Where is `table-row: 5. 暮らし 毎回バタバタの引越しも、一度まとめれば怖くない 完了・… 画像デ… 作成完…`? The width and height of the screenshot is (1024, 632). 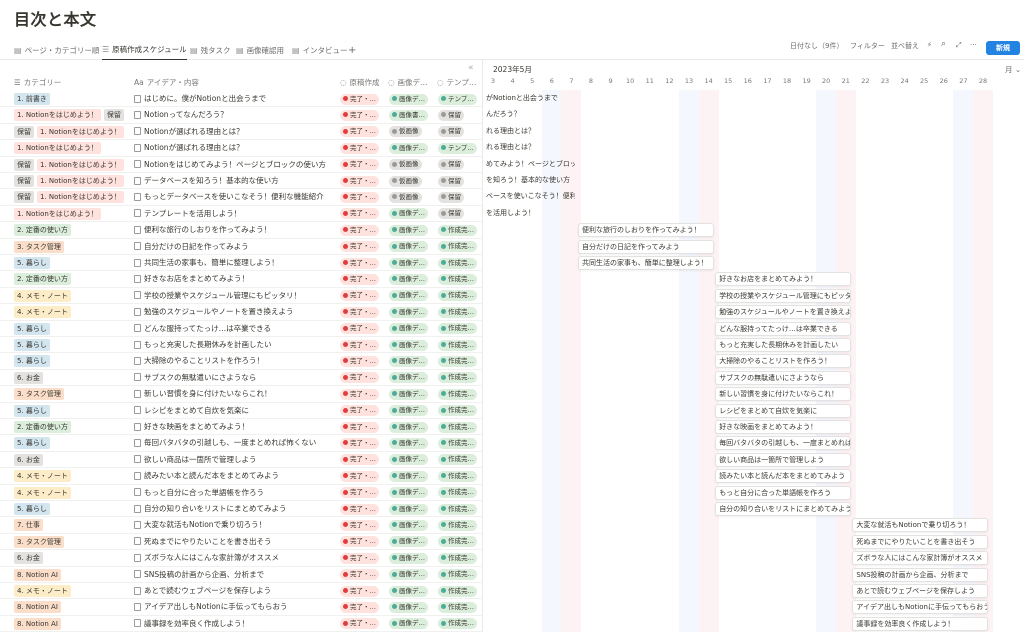 table-row: 5. 暮らし 毎回バタバタの引越しも、一度まとめれば怖くない 完了・… 画像デ… 作成完… is located at coordinates (241, 443).